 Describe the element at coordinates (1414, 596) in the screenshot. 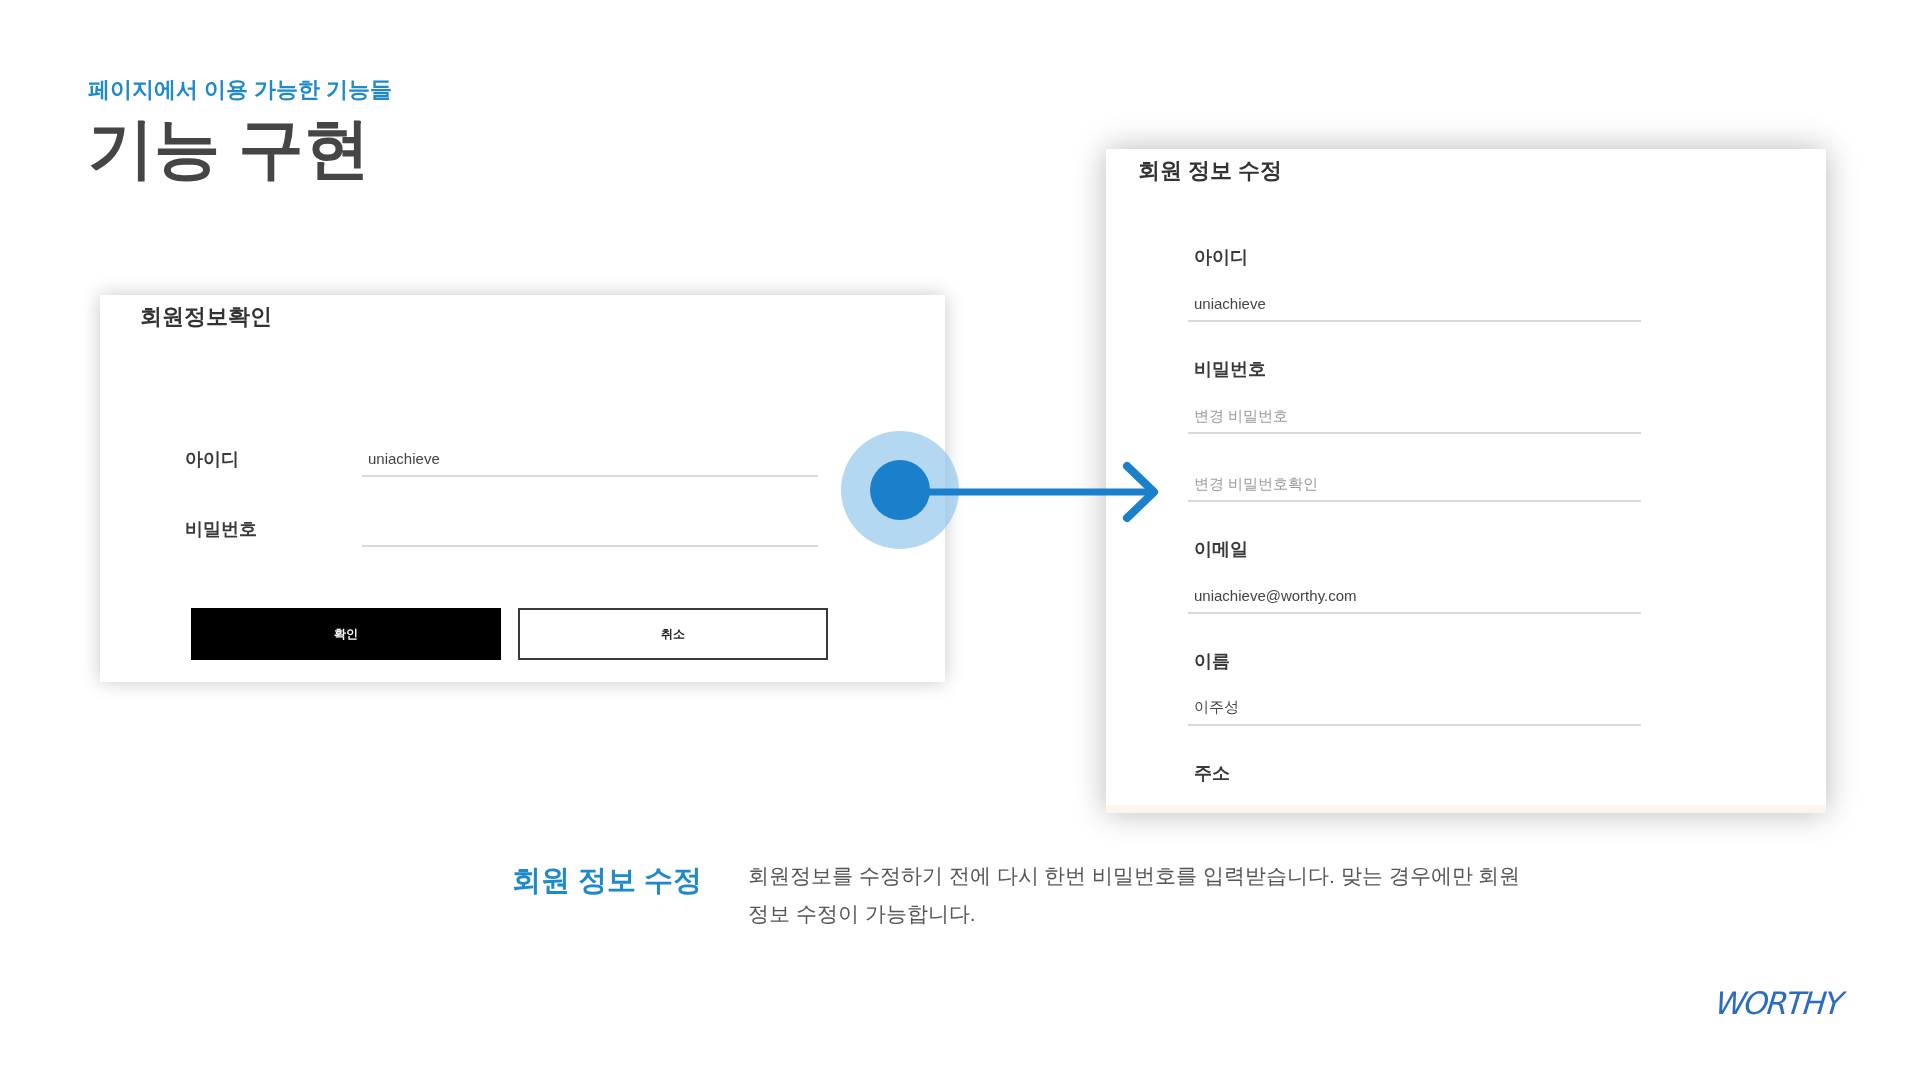

I see `input-field: uniachieve@worthy.com` at that location.